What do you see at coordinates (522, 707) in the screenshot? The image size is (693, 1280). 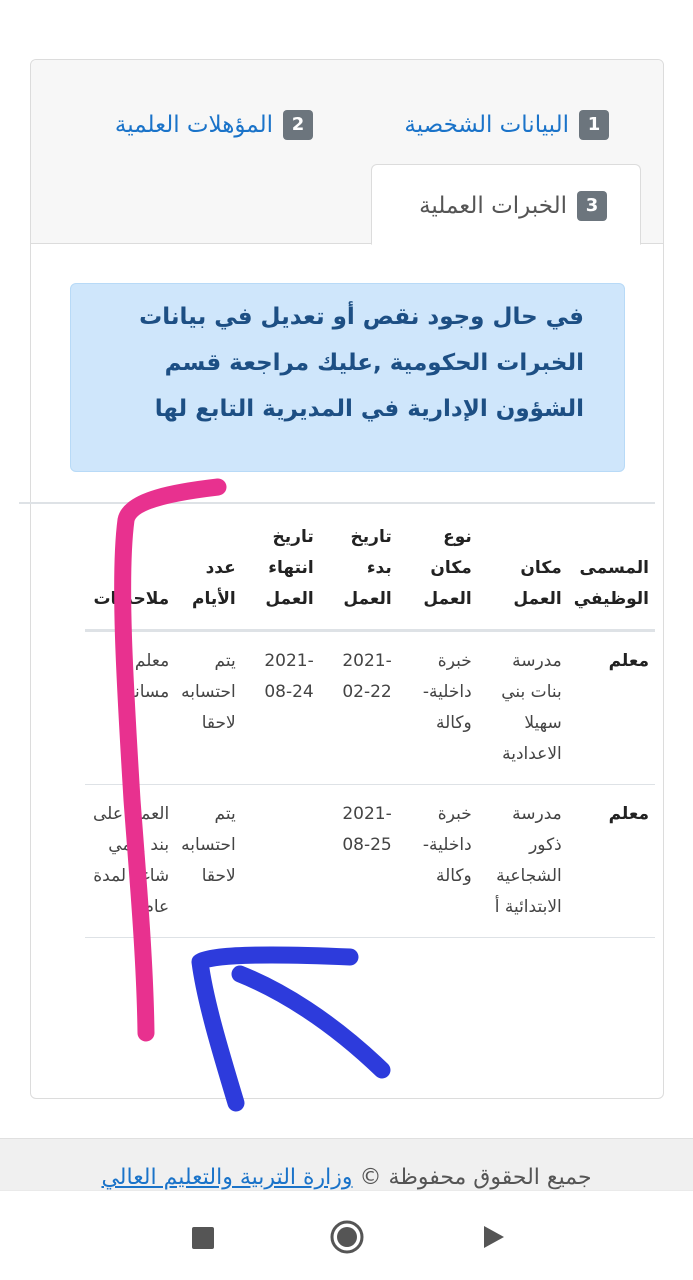 I see `cell-place: مدرسة بنات بني سهيلا الاعدادية` at bounding box center [522, 707].